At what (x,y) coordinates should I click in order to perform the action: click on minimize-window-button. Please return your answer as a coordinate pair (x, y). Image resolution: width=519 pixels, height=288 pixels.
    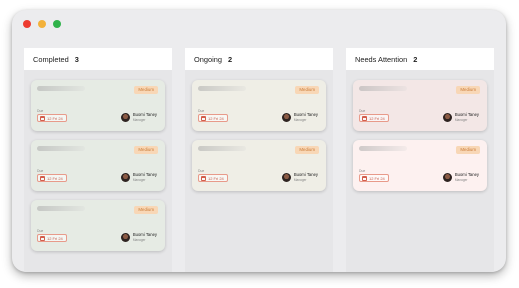
    Looking at the image, I should click on (42, 24).